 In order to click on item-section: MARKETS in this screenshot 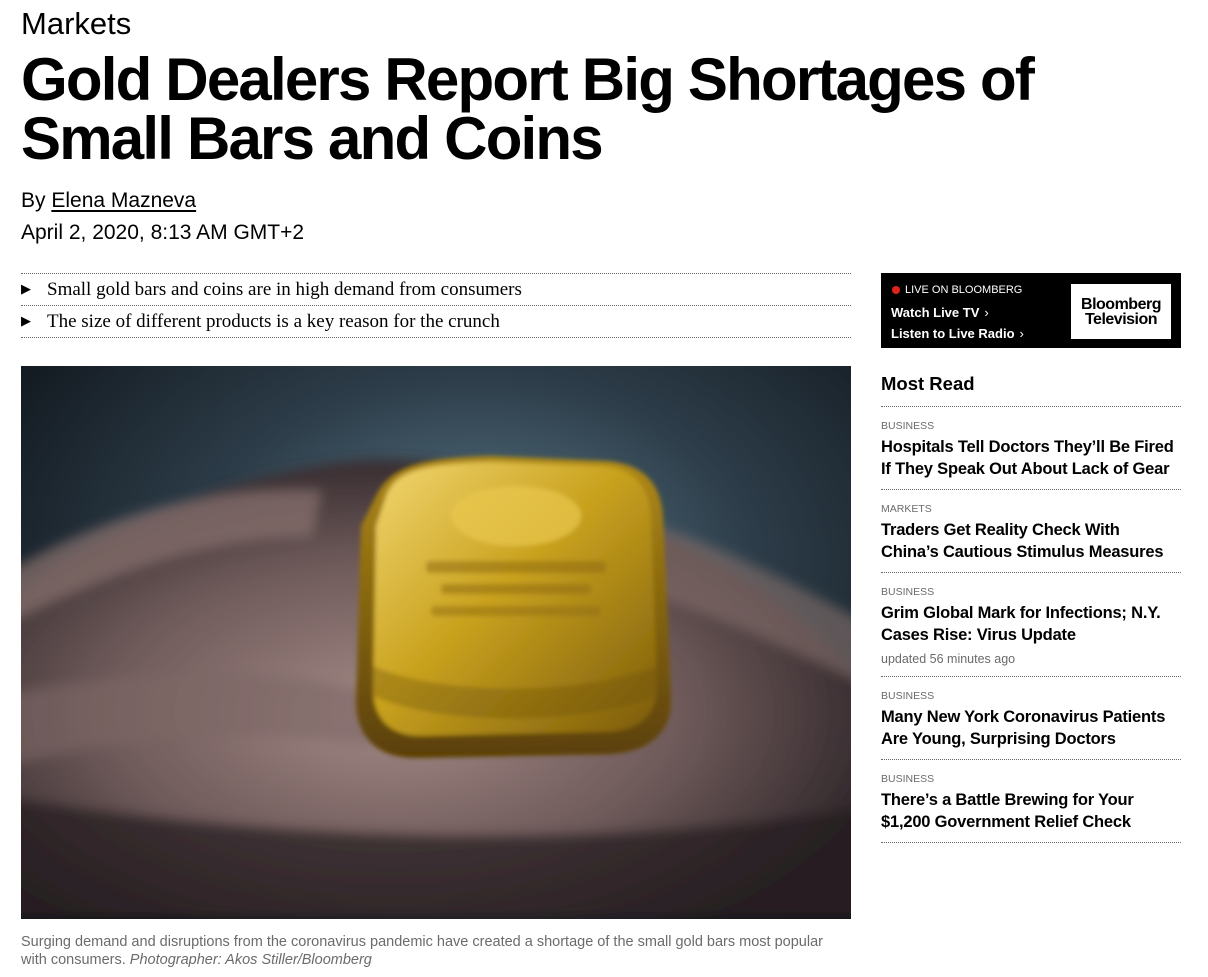, I will do `click(906, 509)`.